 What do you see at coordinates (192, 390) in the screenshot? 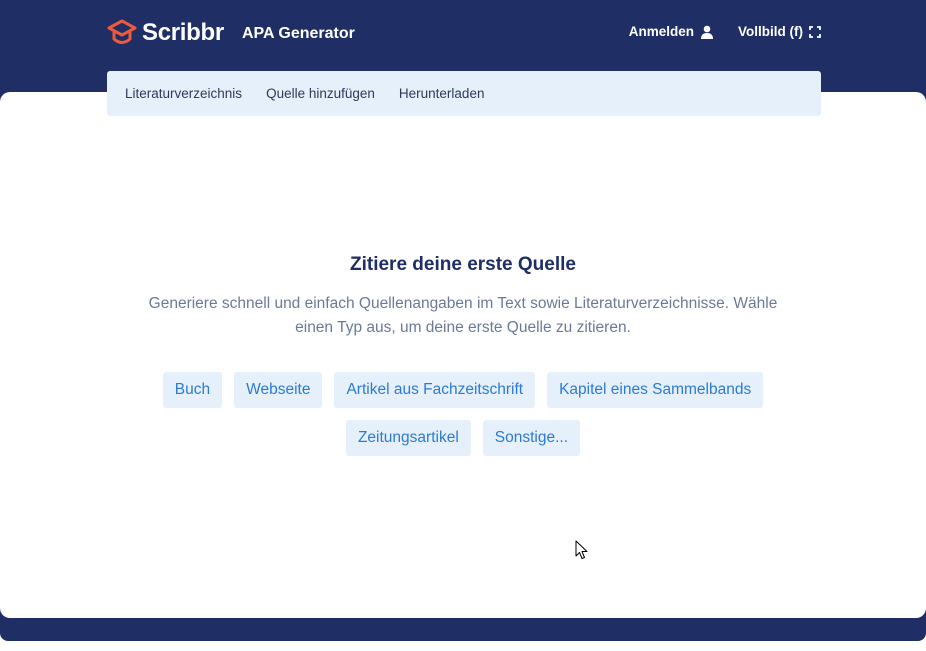
I see `source-type-book-button: Buch` at bounding box center [192, 390].